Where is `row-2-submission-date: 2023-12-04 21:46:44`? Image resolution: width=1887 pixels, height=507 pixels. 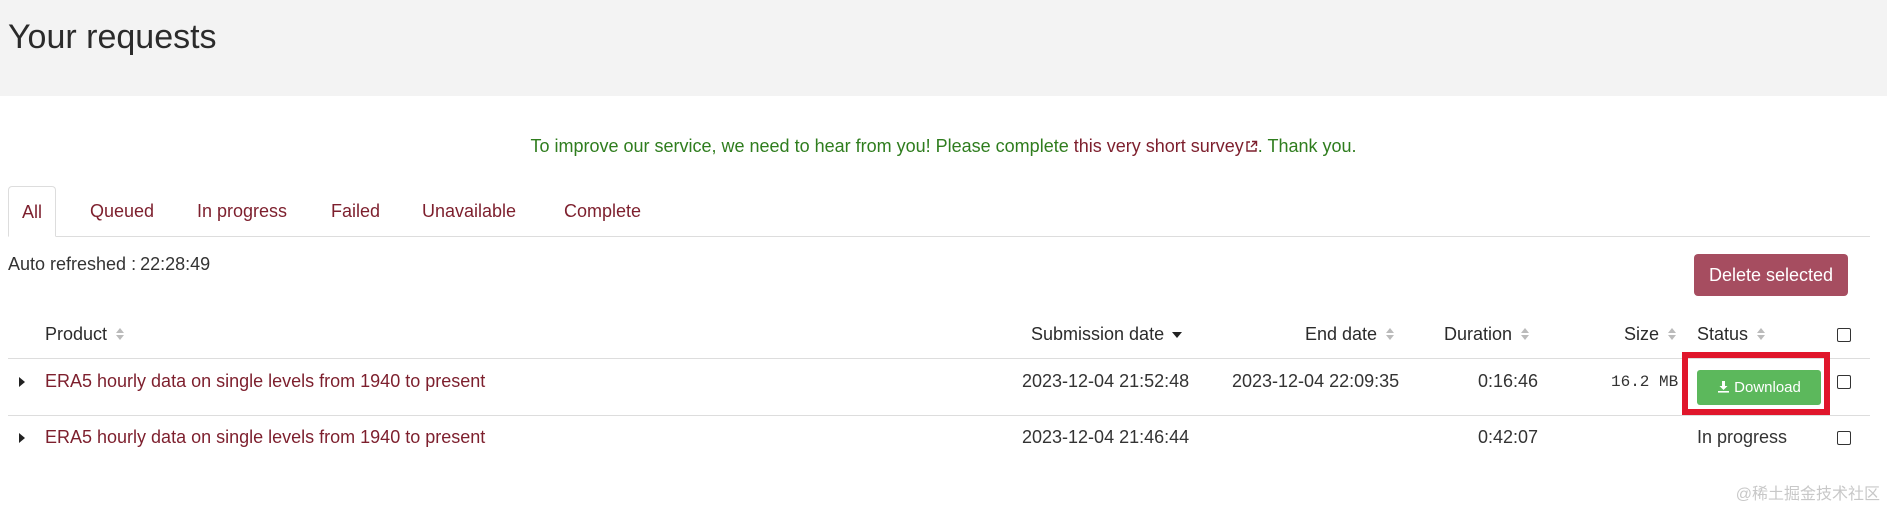 row-2-submission-date: 2023-12-04 21:46:44 is located at coordinates (1106, 437).